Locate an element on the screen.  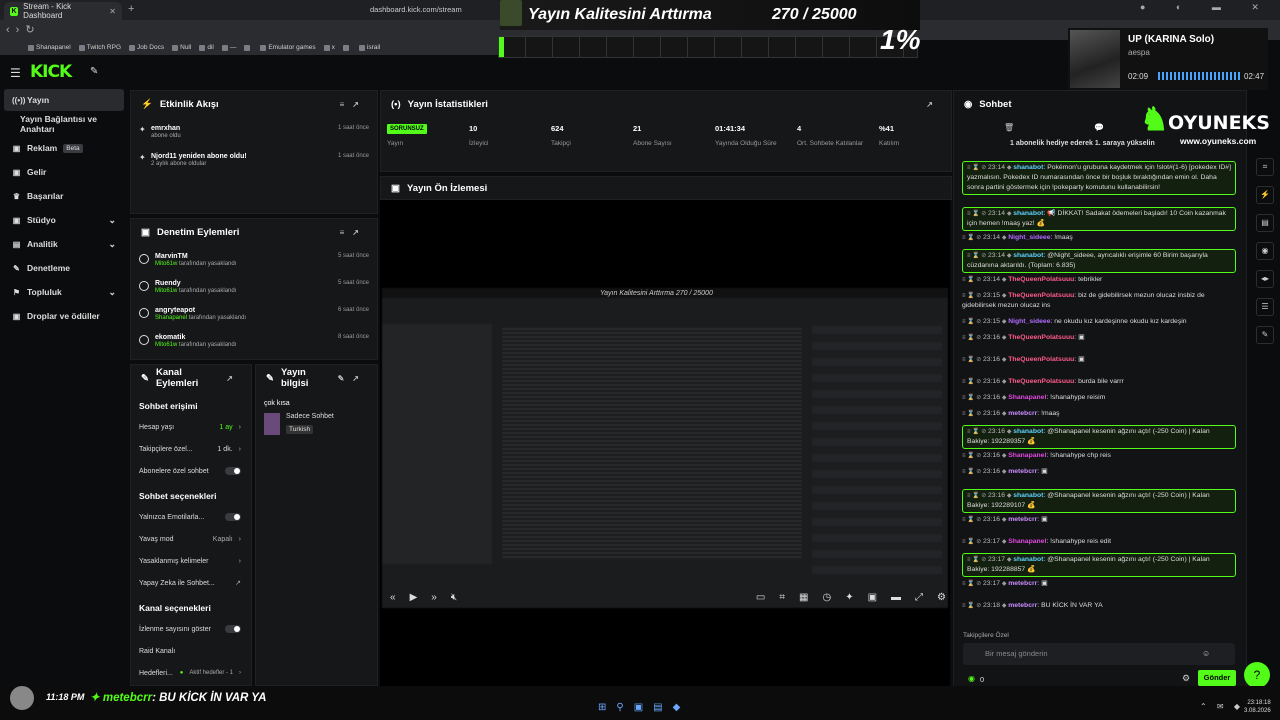
sidebar-item: ♛ Başarılar is located at coordinates (64, 196).